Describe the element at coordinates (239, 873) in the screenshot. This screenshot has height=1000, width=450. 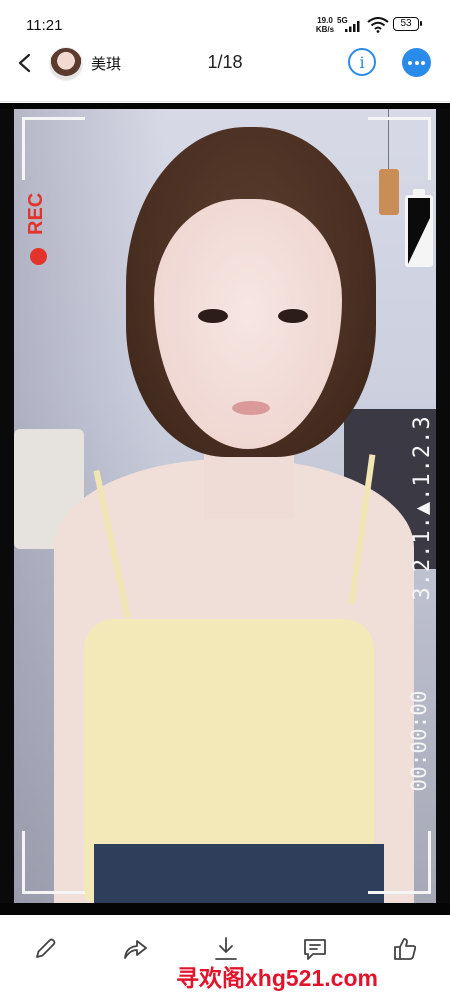
I see `photo-garment-lower` at that location.